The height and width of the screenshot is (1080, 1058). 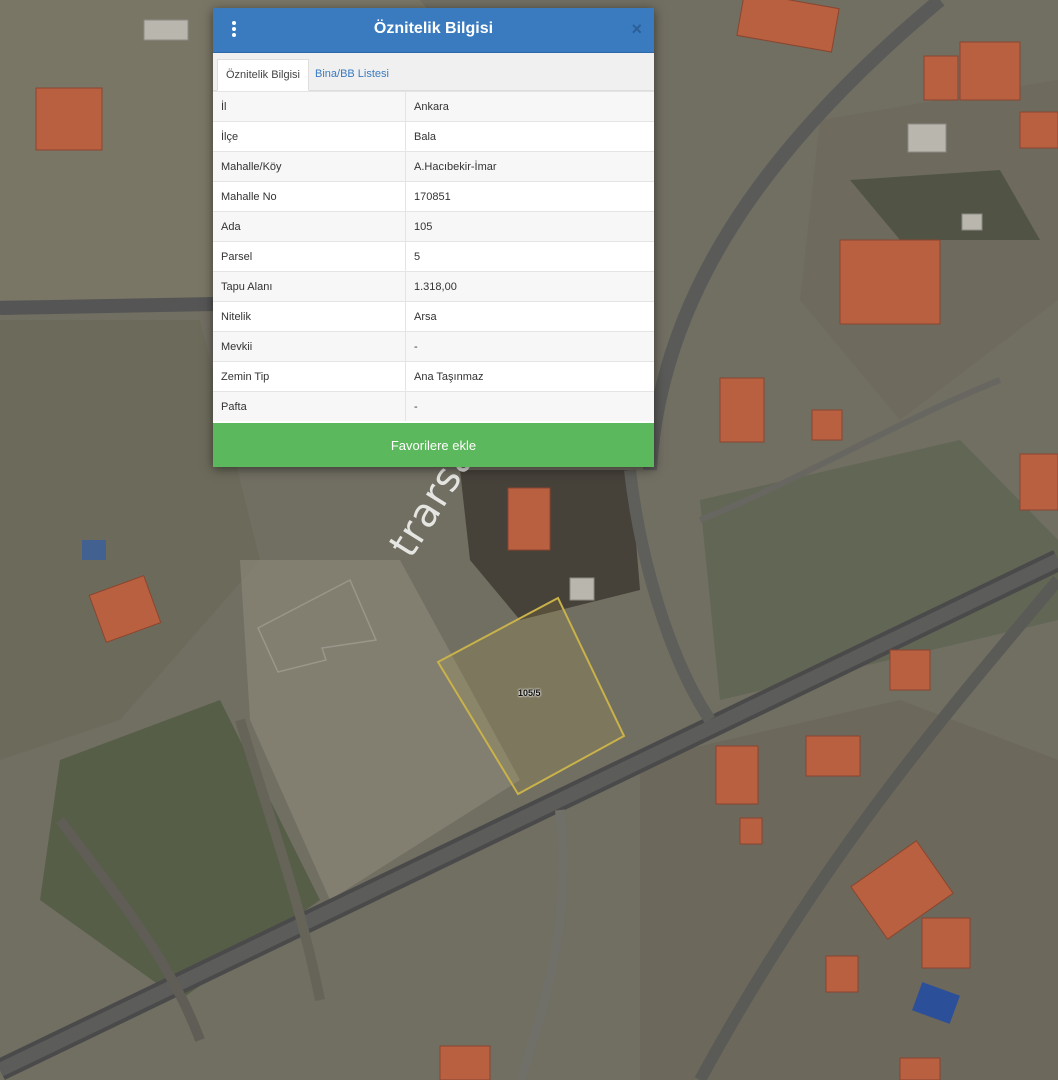 I want to click on attribute-value: 170851, so click(x=529, y=196).